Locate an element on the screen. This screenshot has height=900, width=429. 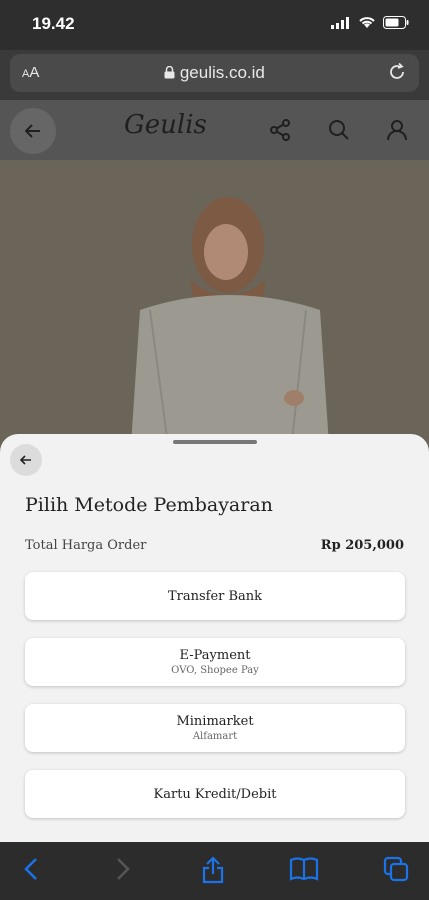
option-e-payment: E-Payment OVO, Shopee Pay is located at coordinates (215, 662).